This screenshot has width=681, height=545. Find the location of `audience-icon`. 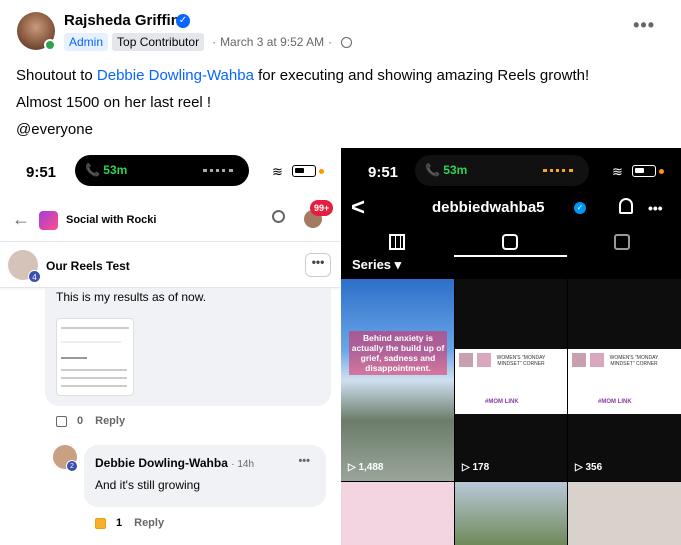

audience-icon is located at coordinates (347, 42).